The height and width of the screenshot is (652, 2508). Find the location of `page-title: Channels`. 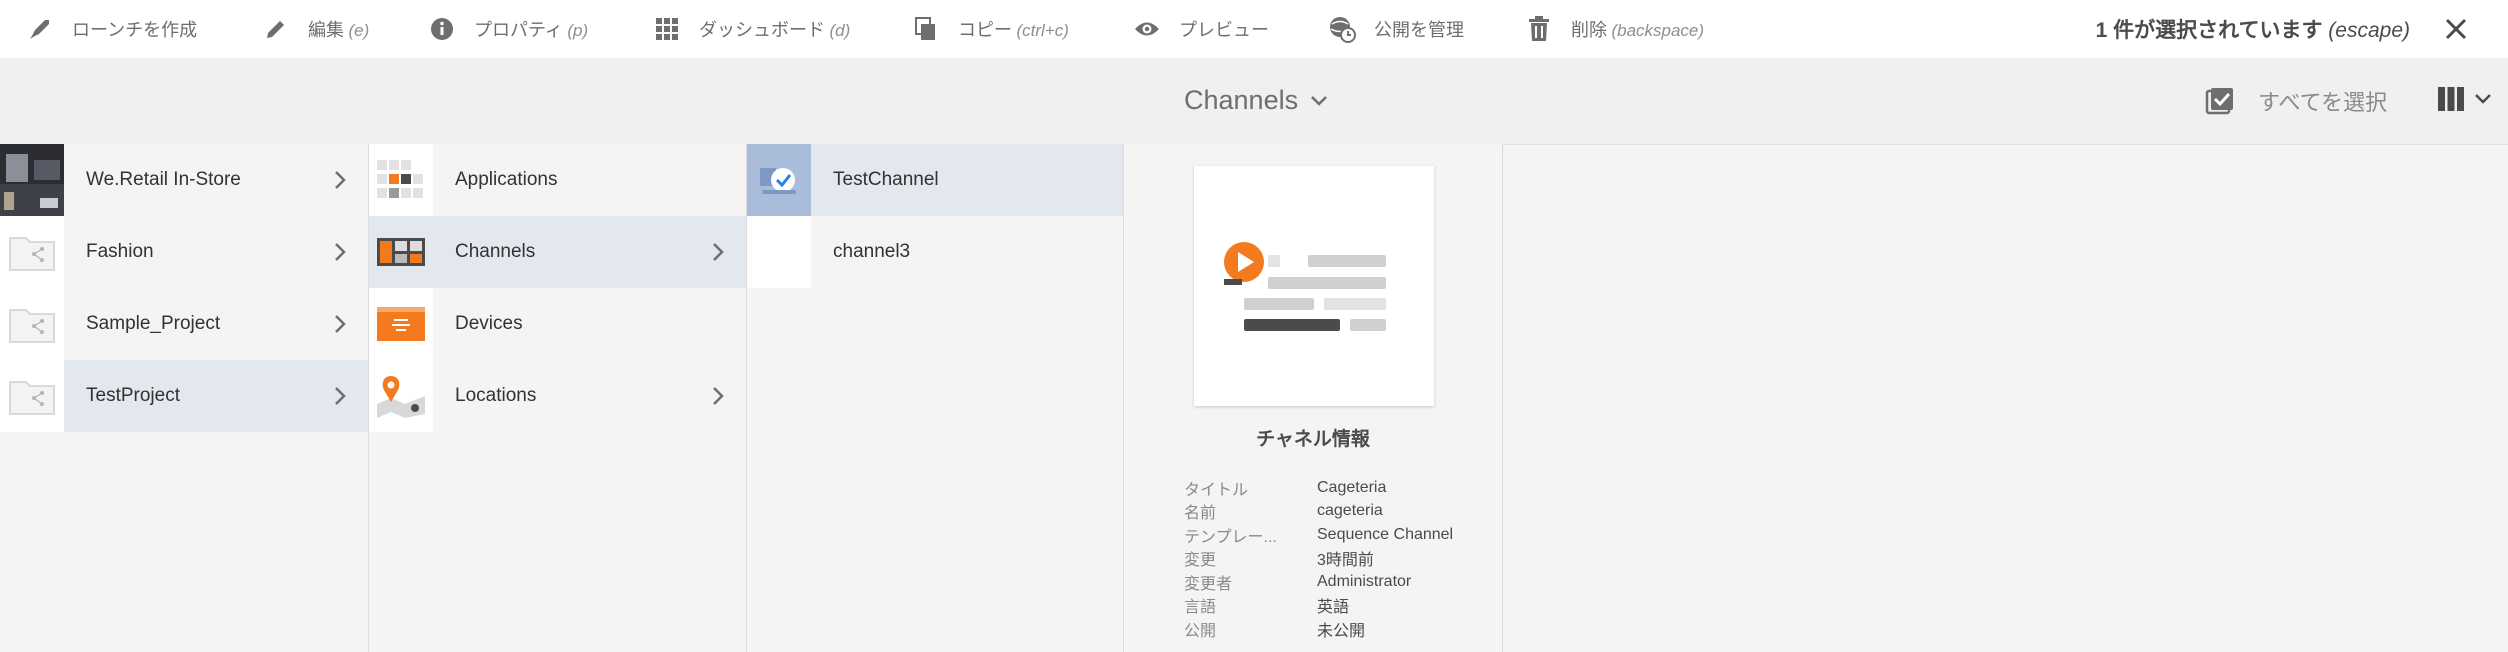

page-title: Channels is located at coordinates (1241, 100).